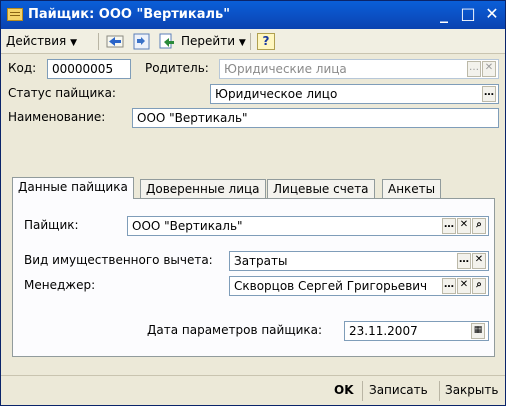 This screenshot has height=406, width=506. Describe the element at coordinates (331, 286) in the screenshot. I see `manager-value: Скворцов Сергей Григорьевич` at that location.